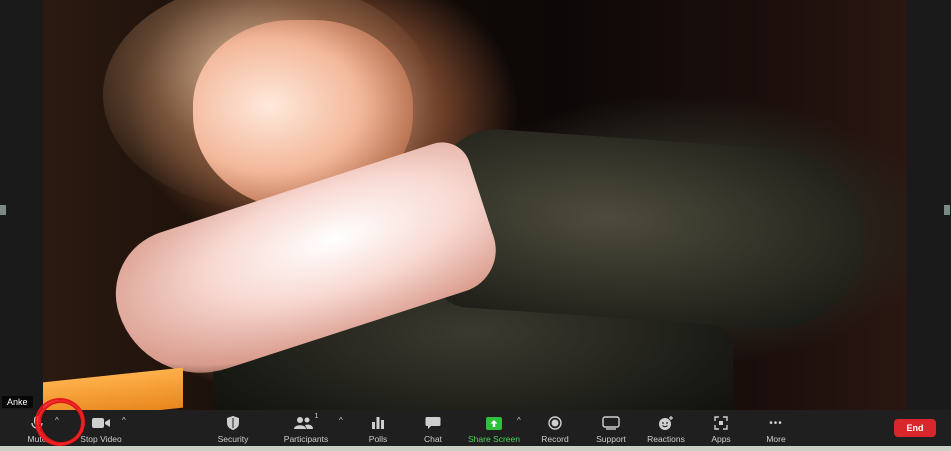 Image resolution: width=951 pixels, height=451 pixels. I want to click on more-button: ••• More, so click(776, 428).